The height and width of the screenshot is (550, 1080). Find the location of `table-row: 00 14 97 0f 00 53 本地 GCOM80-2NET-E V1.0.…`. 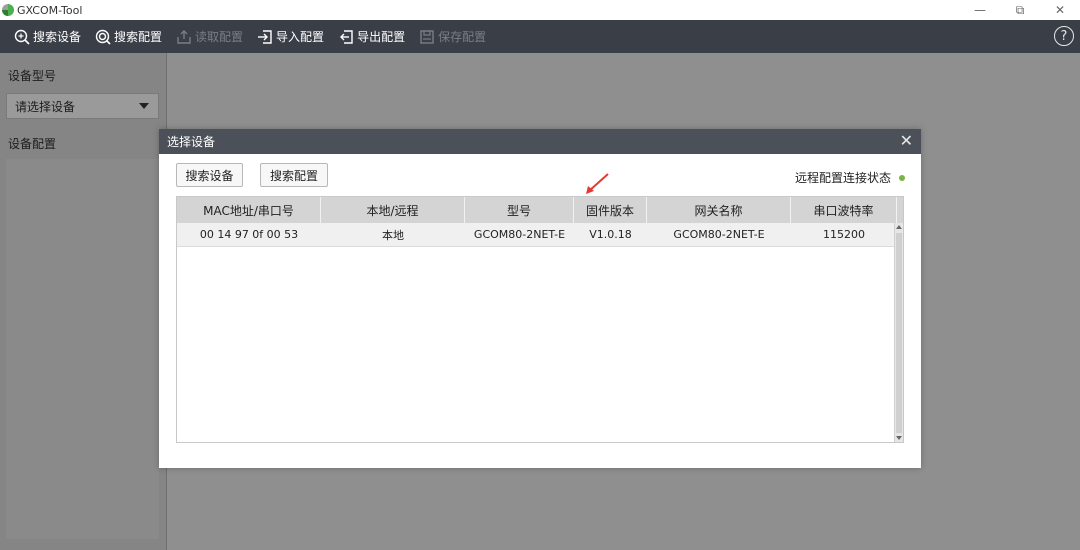

table-row: 00 14 97 0f 00 53 本地 GCOM80-2NET-E V1.0.… is located at coordinates (540, 235).